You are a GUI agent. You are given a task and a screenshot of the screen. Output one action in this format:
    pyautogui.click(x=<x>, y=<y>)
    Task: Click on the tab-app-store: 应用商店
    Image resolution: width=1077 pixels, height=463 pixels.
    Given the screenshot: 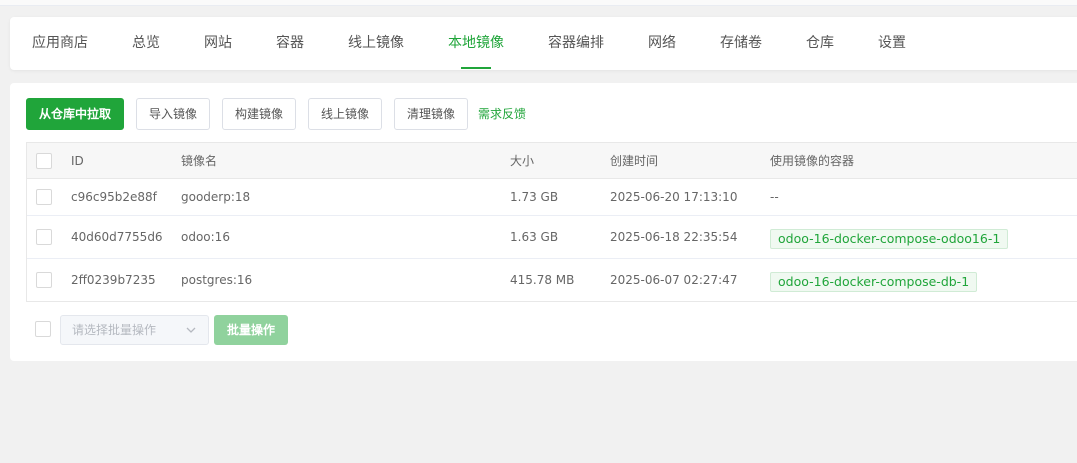 What is the action you would take?
    pyautogui.click(x=60, y=43)
    